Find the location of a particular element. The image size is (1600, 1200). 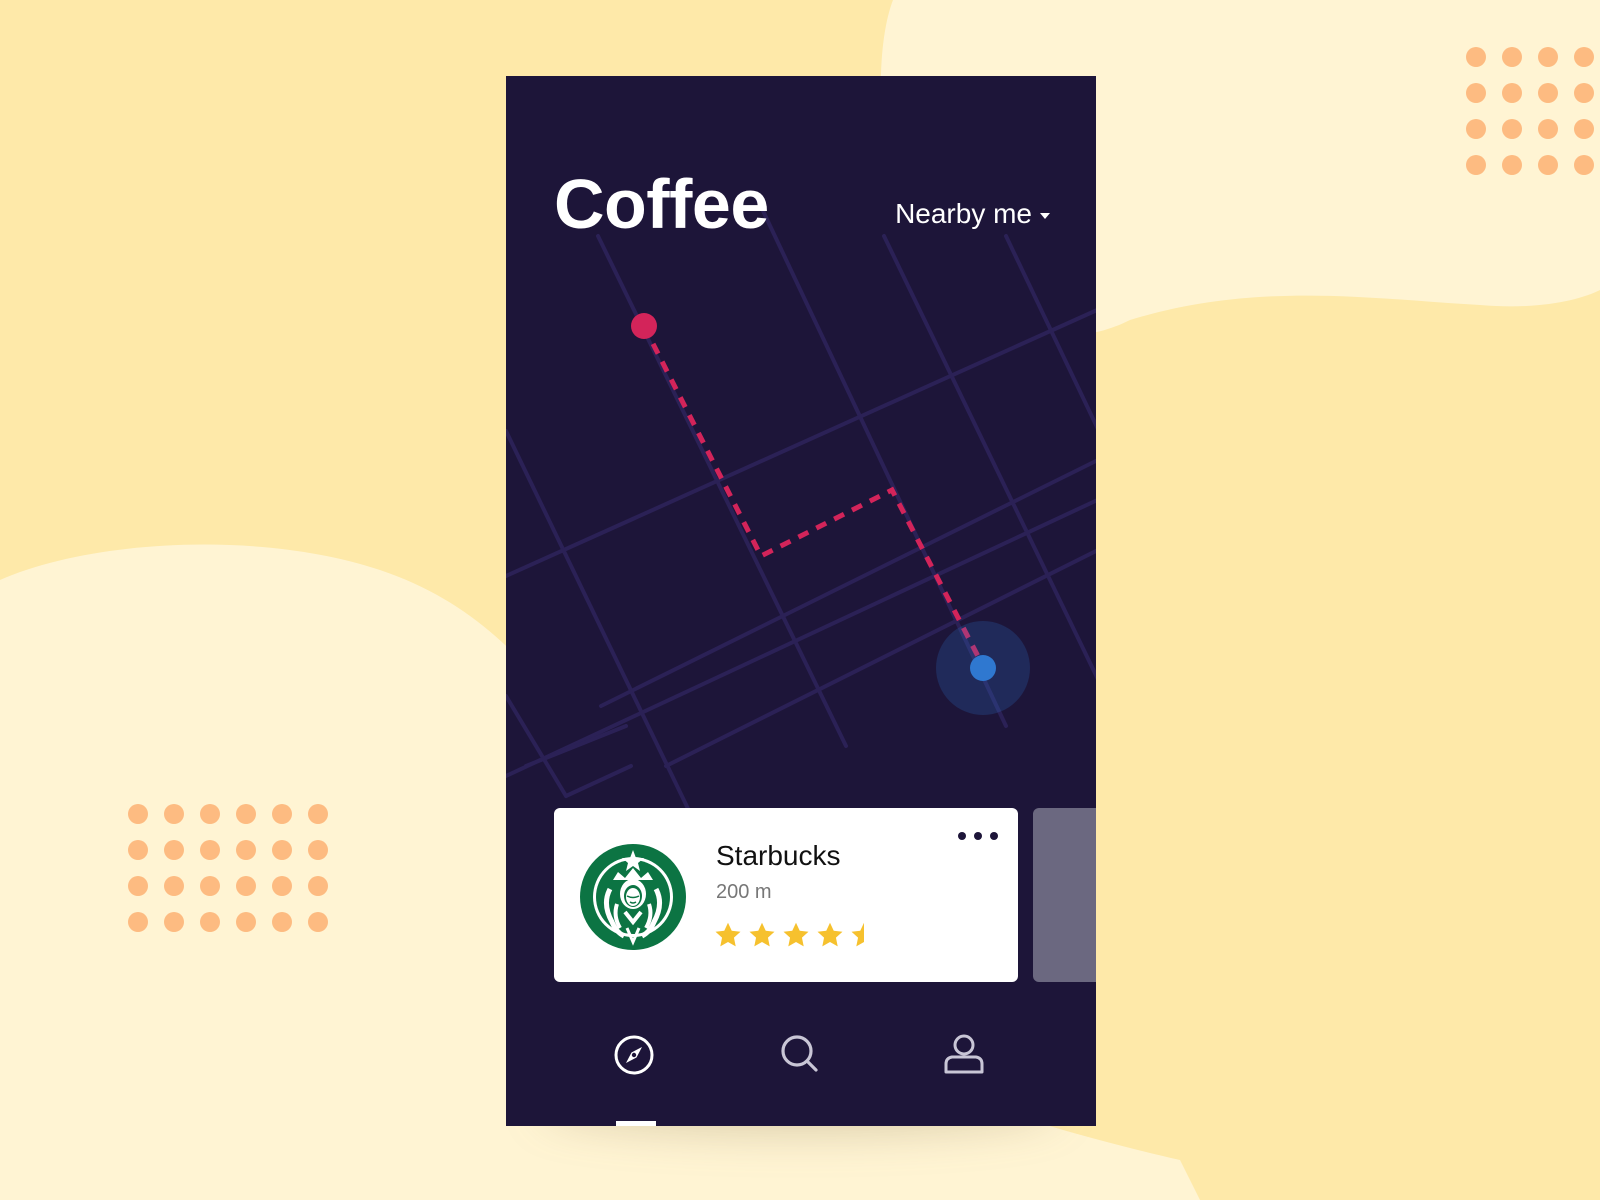

caret-down-icon is located at coordinates (1045, 216).